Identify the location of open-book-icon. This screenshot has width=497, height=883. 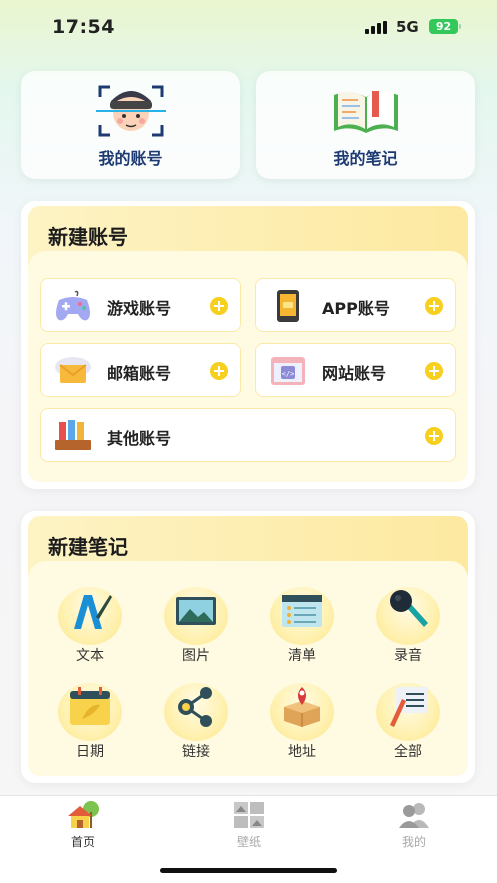
(366, 113).